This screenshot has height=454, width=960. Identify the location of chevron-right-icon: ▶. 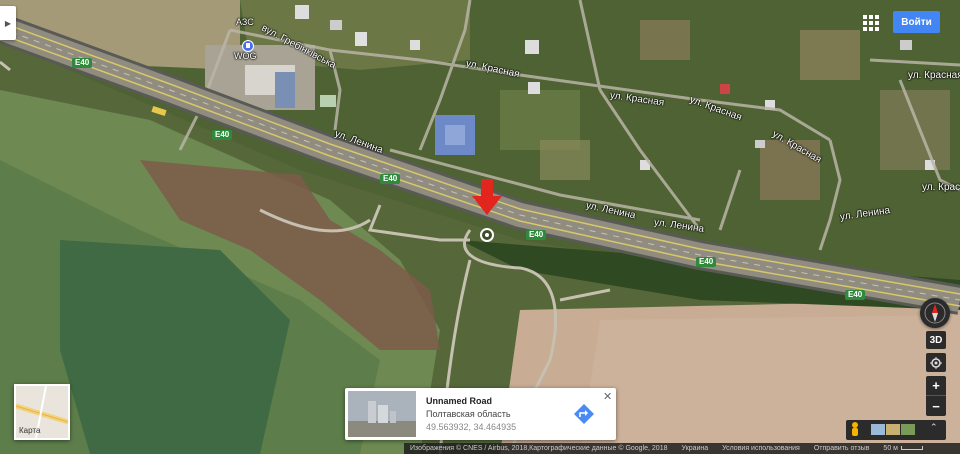
(8, 23).